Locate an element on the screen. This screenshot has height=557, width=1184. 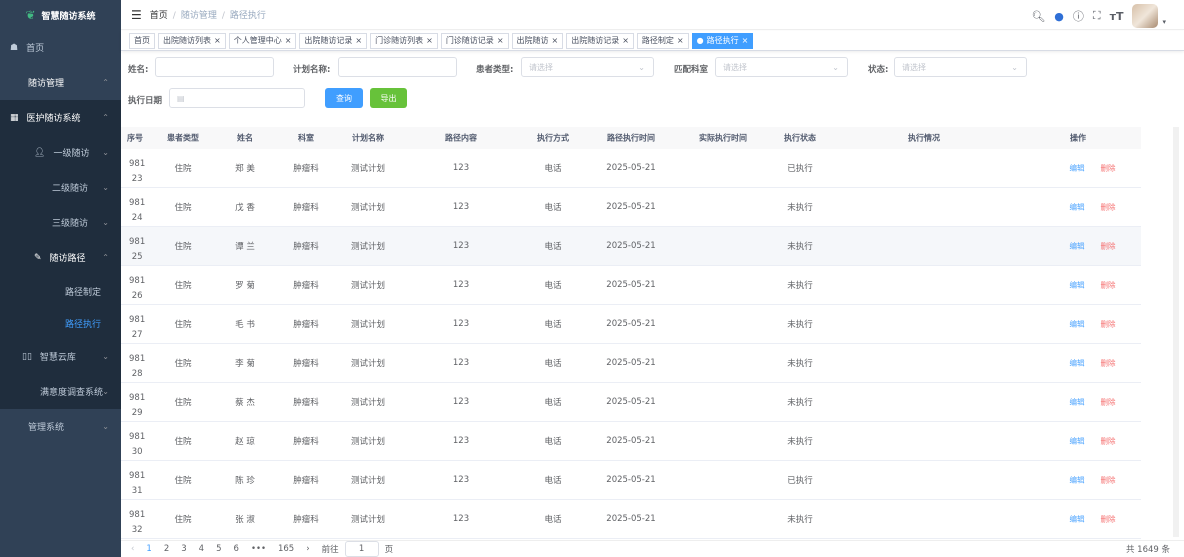
status-select: 请选择 ⌄ is located at coordinates (960, 67).